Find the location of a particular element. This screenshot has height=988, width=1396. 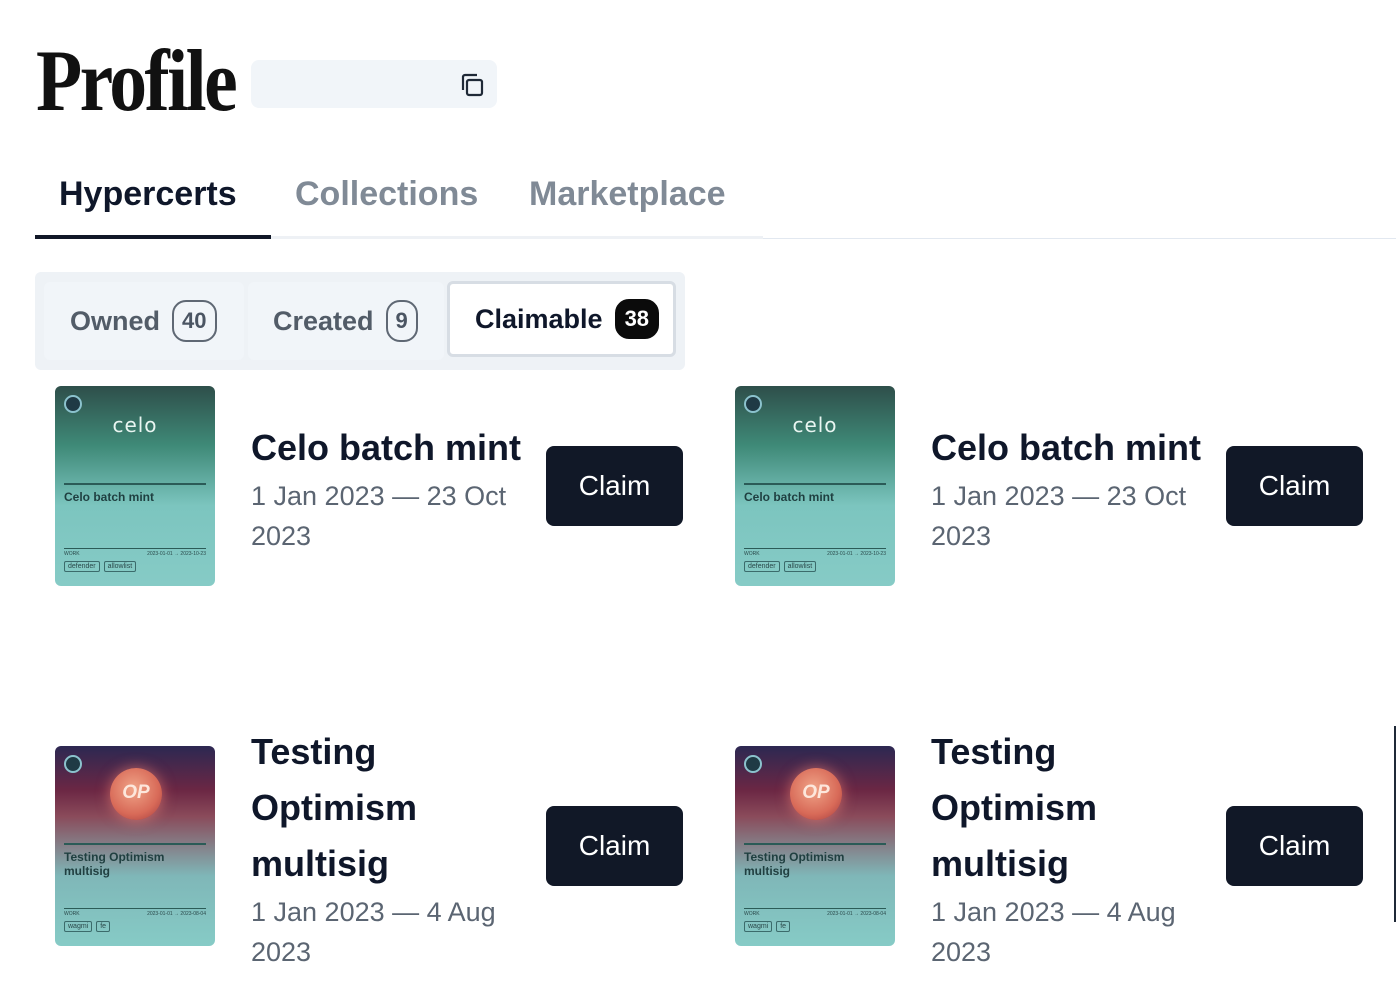

subtab-claimable: Claimable 38 is located at coordinates (561, 319).